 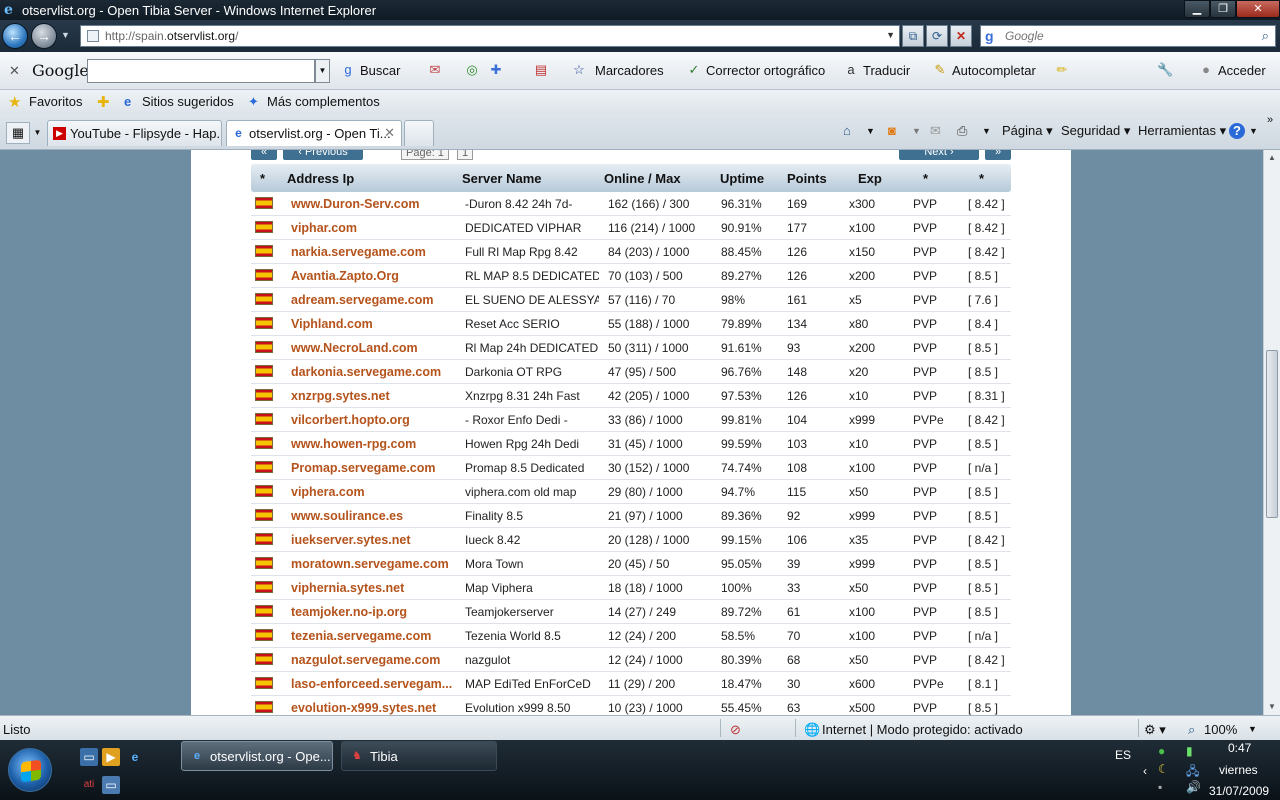 What do you see at coordinates (419, 756) in the screenshot?
I see `taskbar-tibia-button: ♞ Tibia` at bounding box center [419, 756].